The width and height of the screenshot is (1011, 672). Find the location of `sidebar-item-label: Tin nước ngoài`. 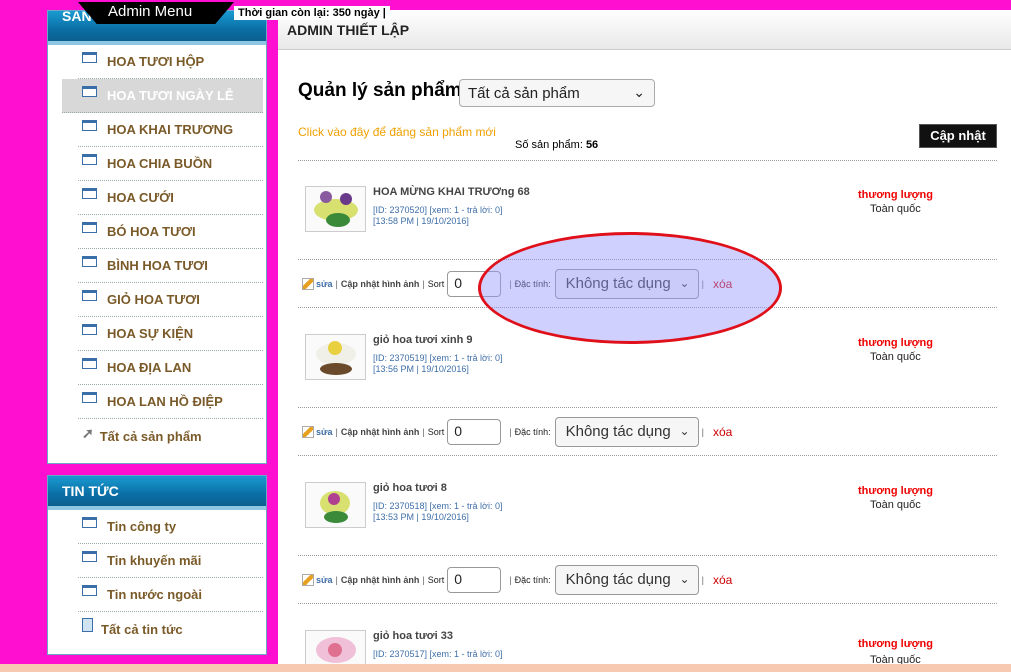

sidebar-item-label: Tin nước ngoài is located at coordinates (154, 594).